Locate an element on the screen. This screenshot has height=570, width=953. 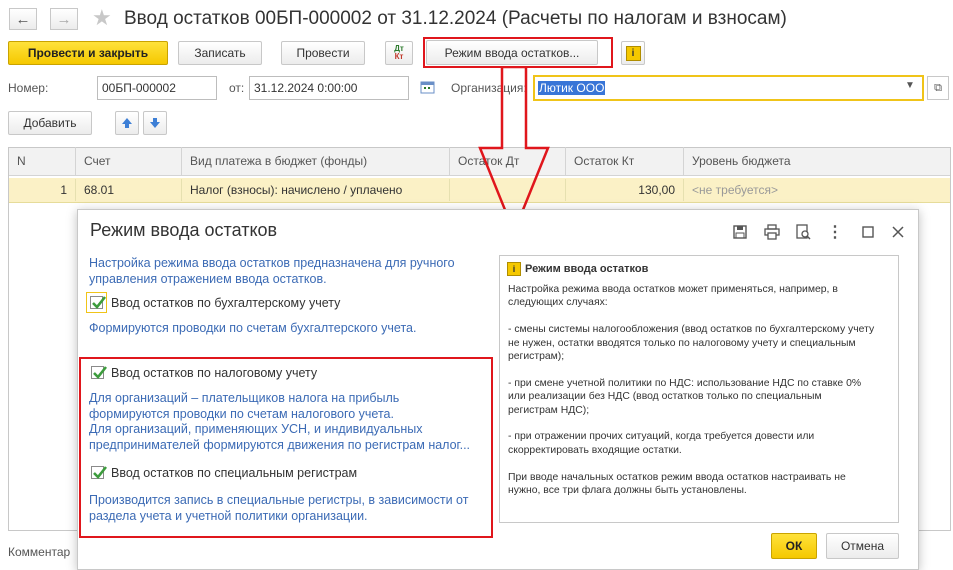
col-n: N is located at coordinates (42, 161).